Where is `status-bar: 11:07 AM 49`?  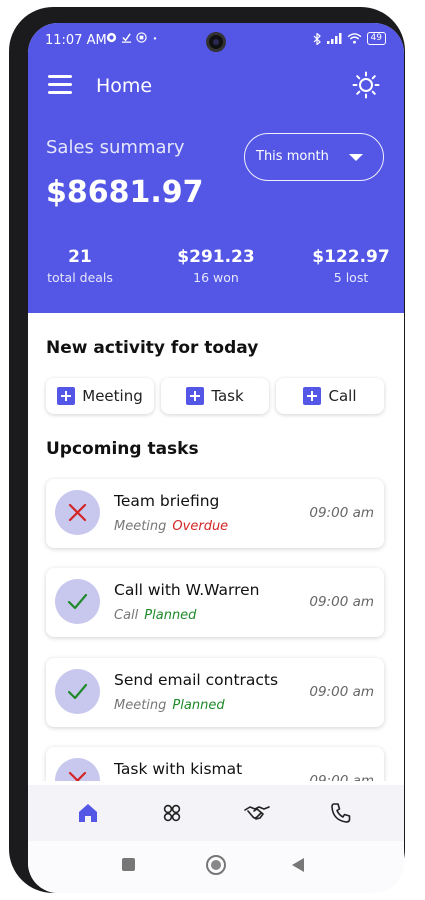 status-bar: 11:07 AM 49 is located at coordinates (216, 41).